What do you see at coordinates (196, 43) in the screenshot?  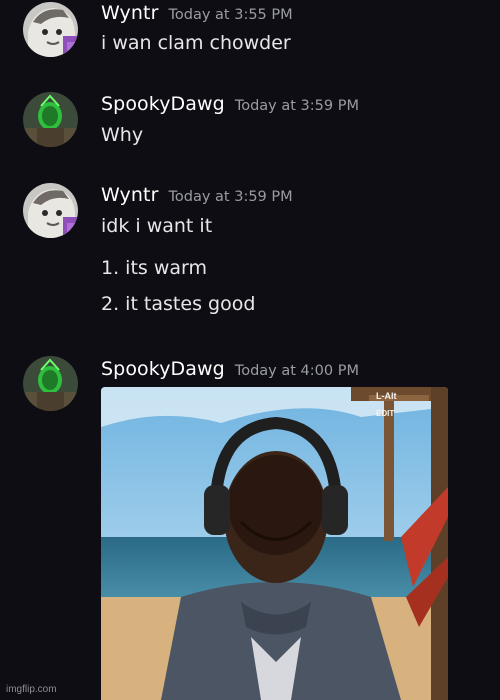 I see `message-text: i wan clam chowder` at bounding box center [196, 43].